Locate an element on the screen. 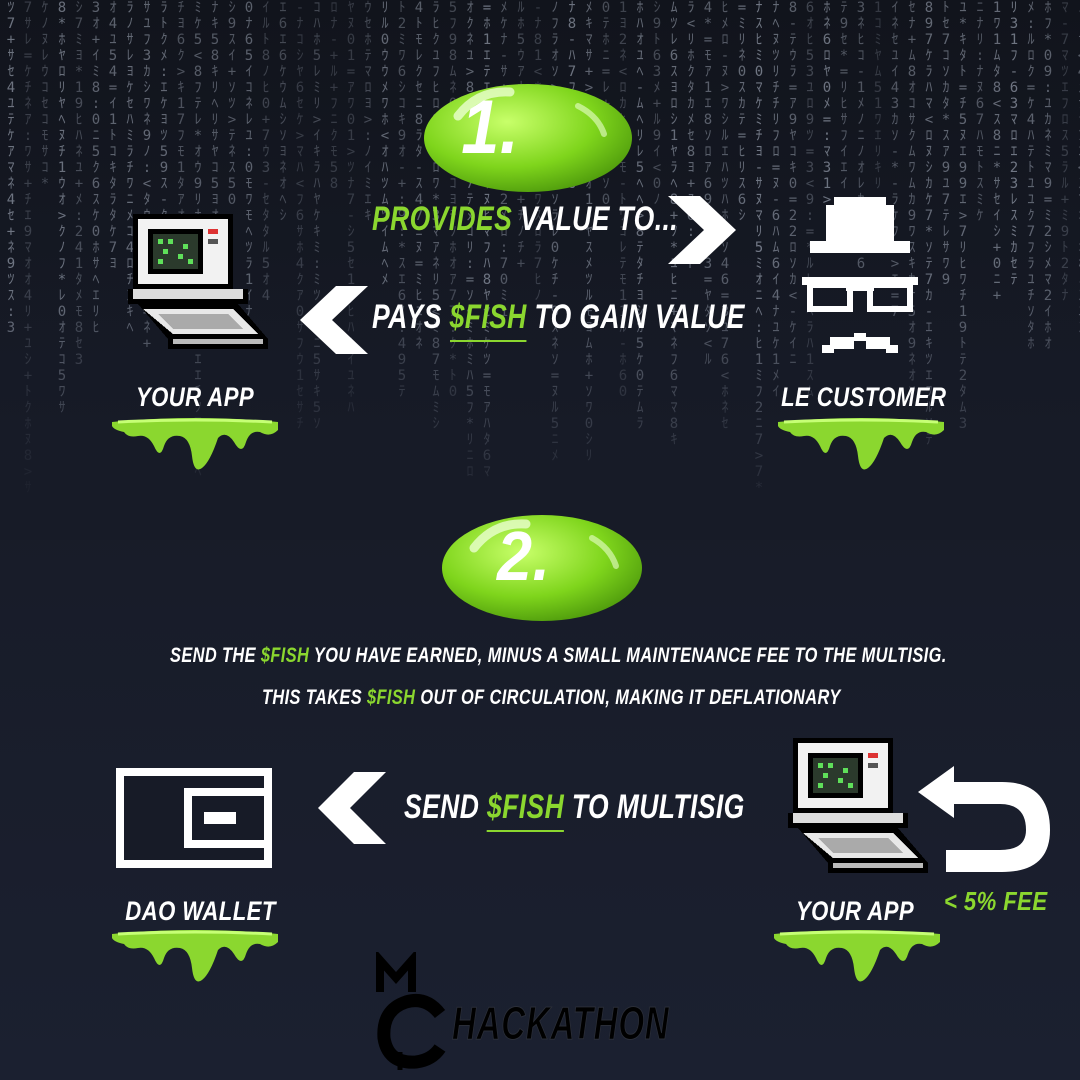 The width and height of the screenshot is (1080, 1080). chevron-right-icon is located at coordinates (702, 230).